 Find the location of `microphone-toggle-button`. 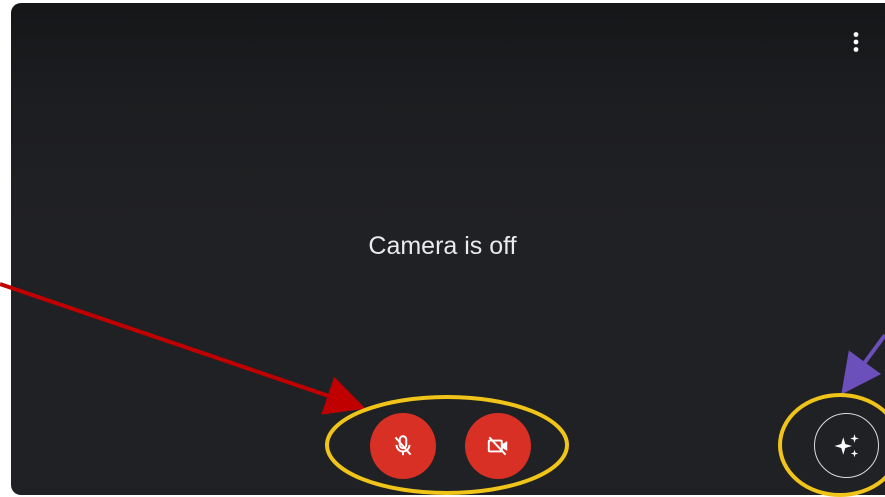

microphone-toggle-button is located at coordinates (403, 446).